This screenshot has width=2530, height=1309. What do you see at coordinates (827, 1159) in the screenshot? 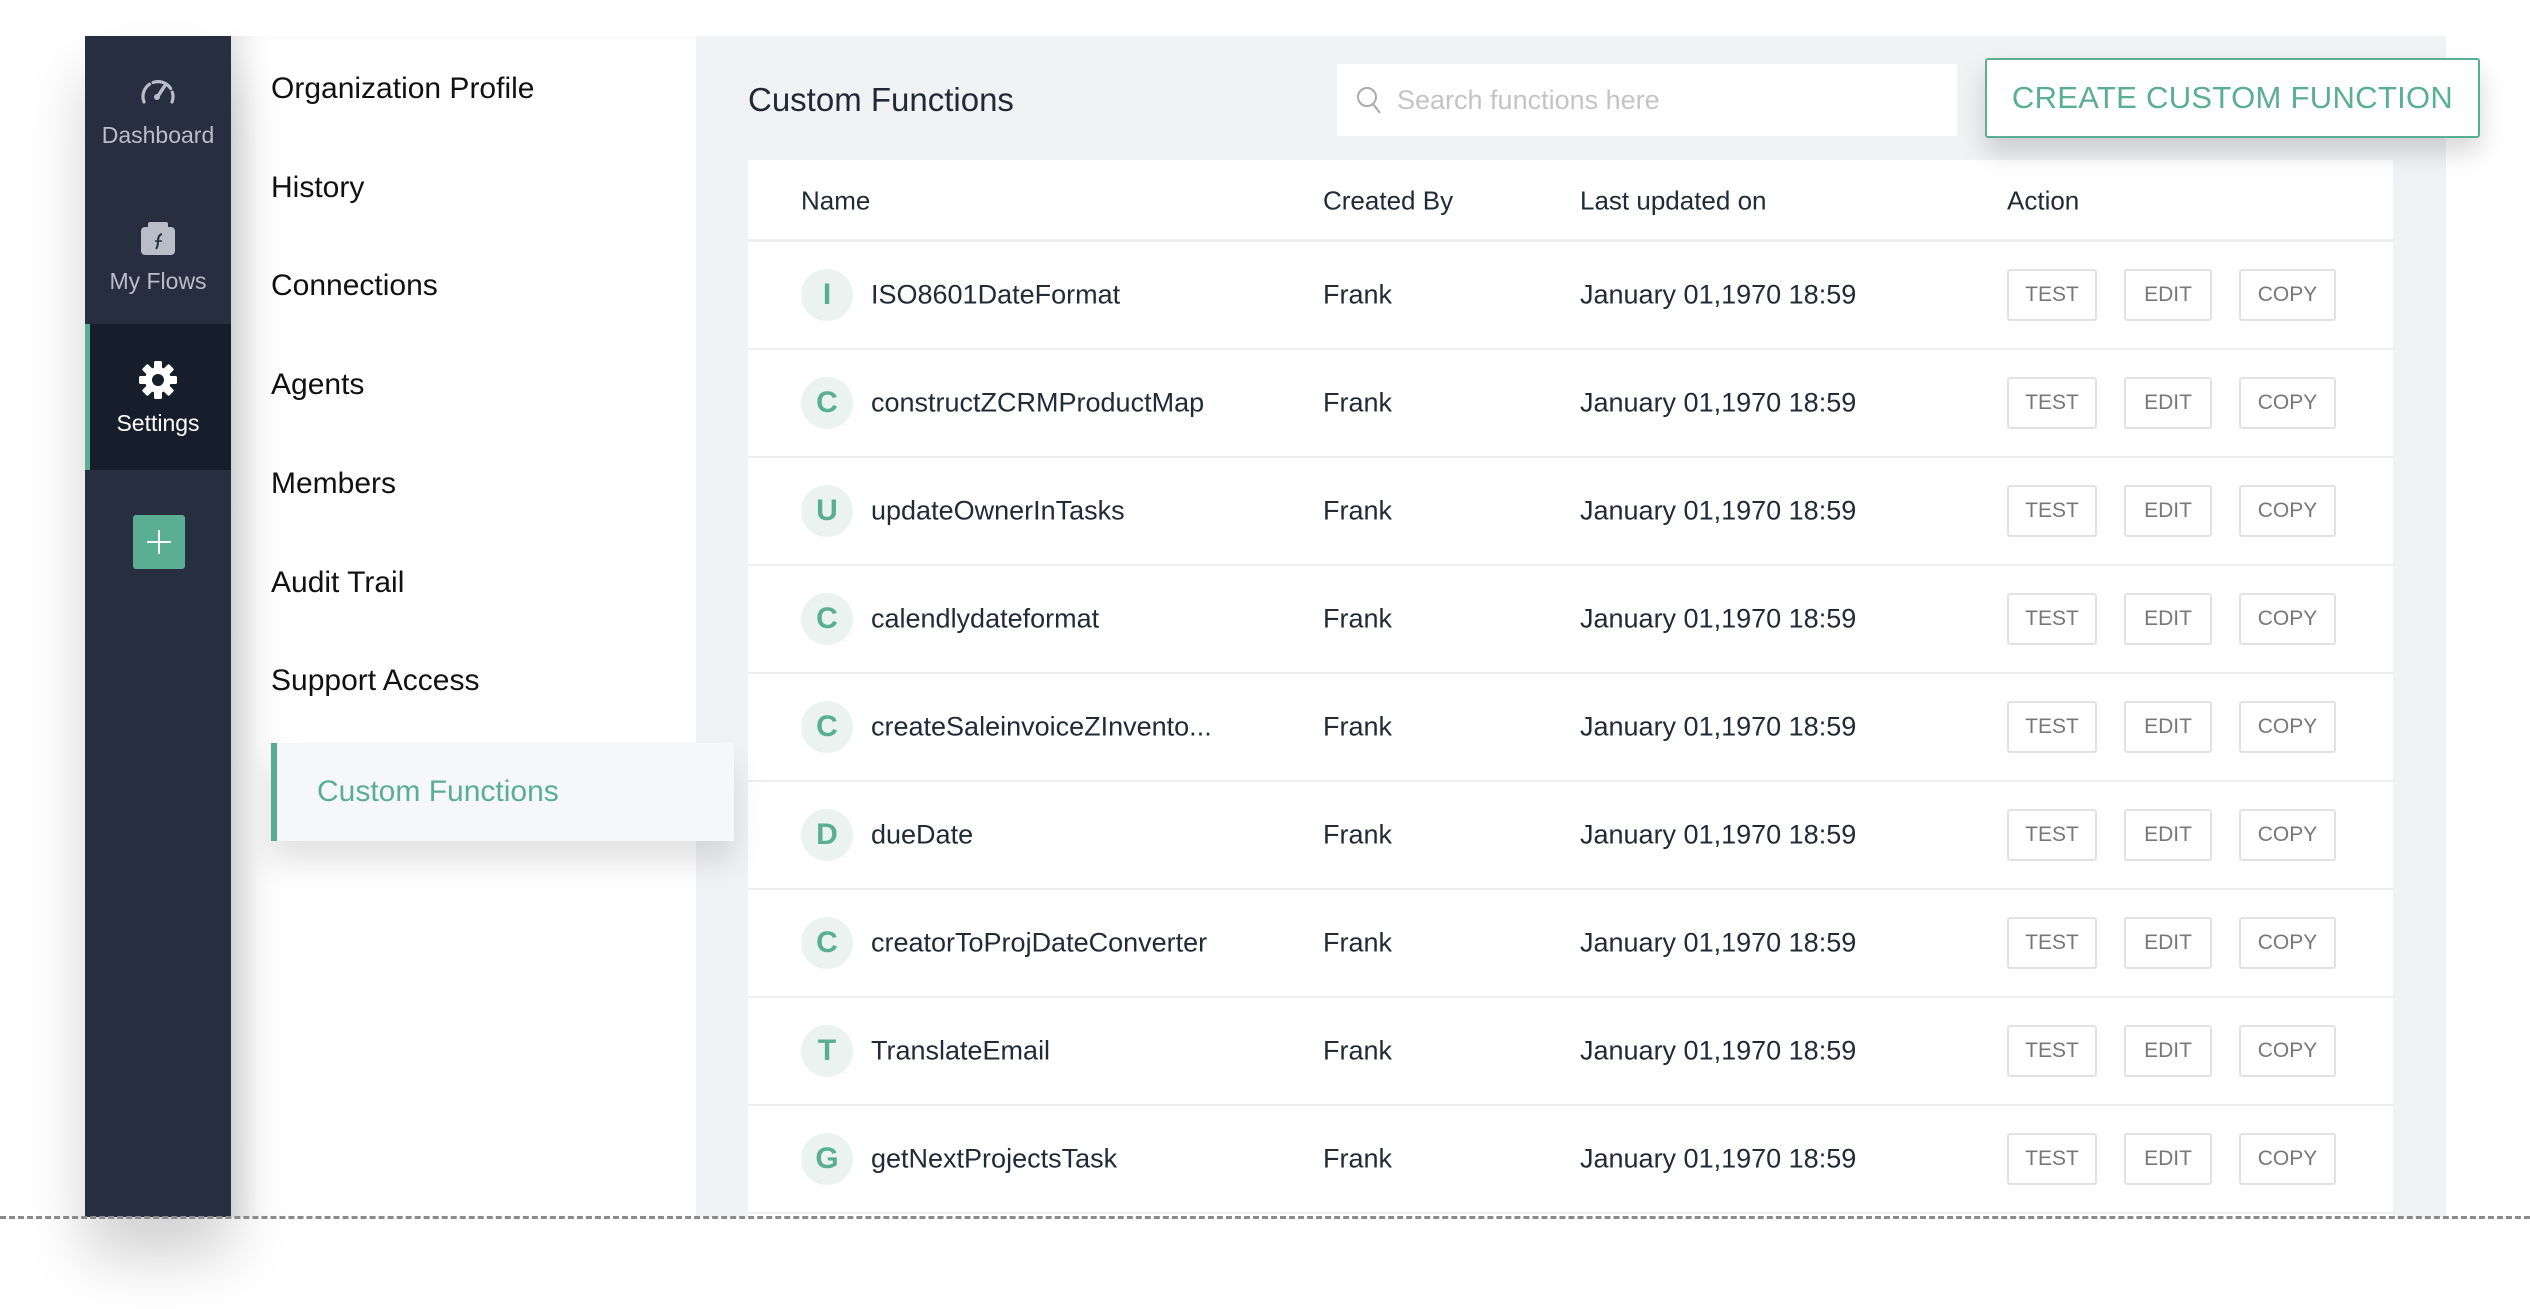
I see `function-initial-avatar: G` at bounding box center [827, 1159].